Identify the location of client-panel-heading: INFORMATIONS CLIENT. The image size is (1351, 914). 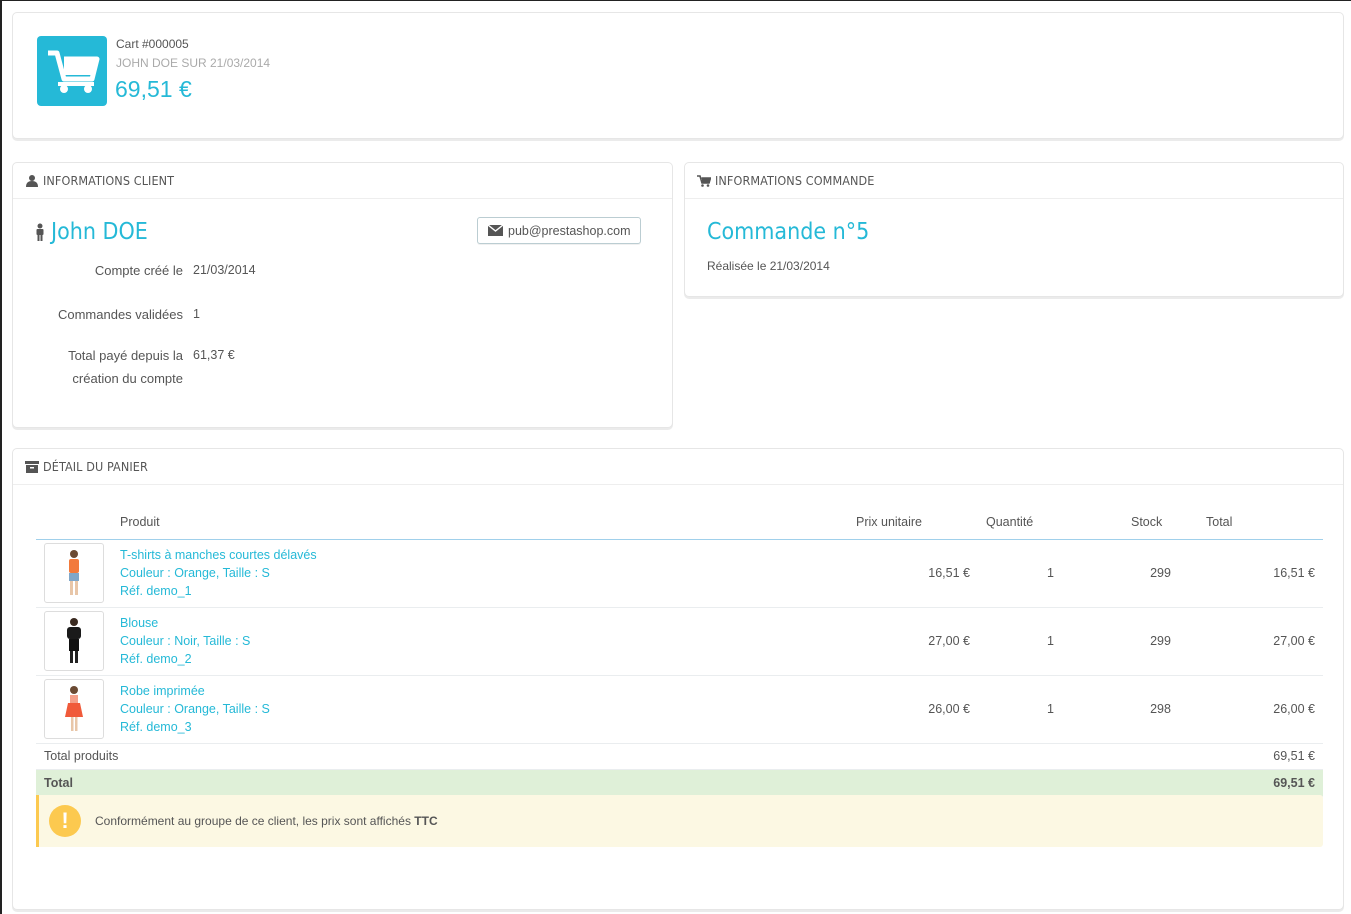
(342, 181).